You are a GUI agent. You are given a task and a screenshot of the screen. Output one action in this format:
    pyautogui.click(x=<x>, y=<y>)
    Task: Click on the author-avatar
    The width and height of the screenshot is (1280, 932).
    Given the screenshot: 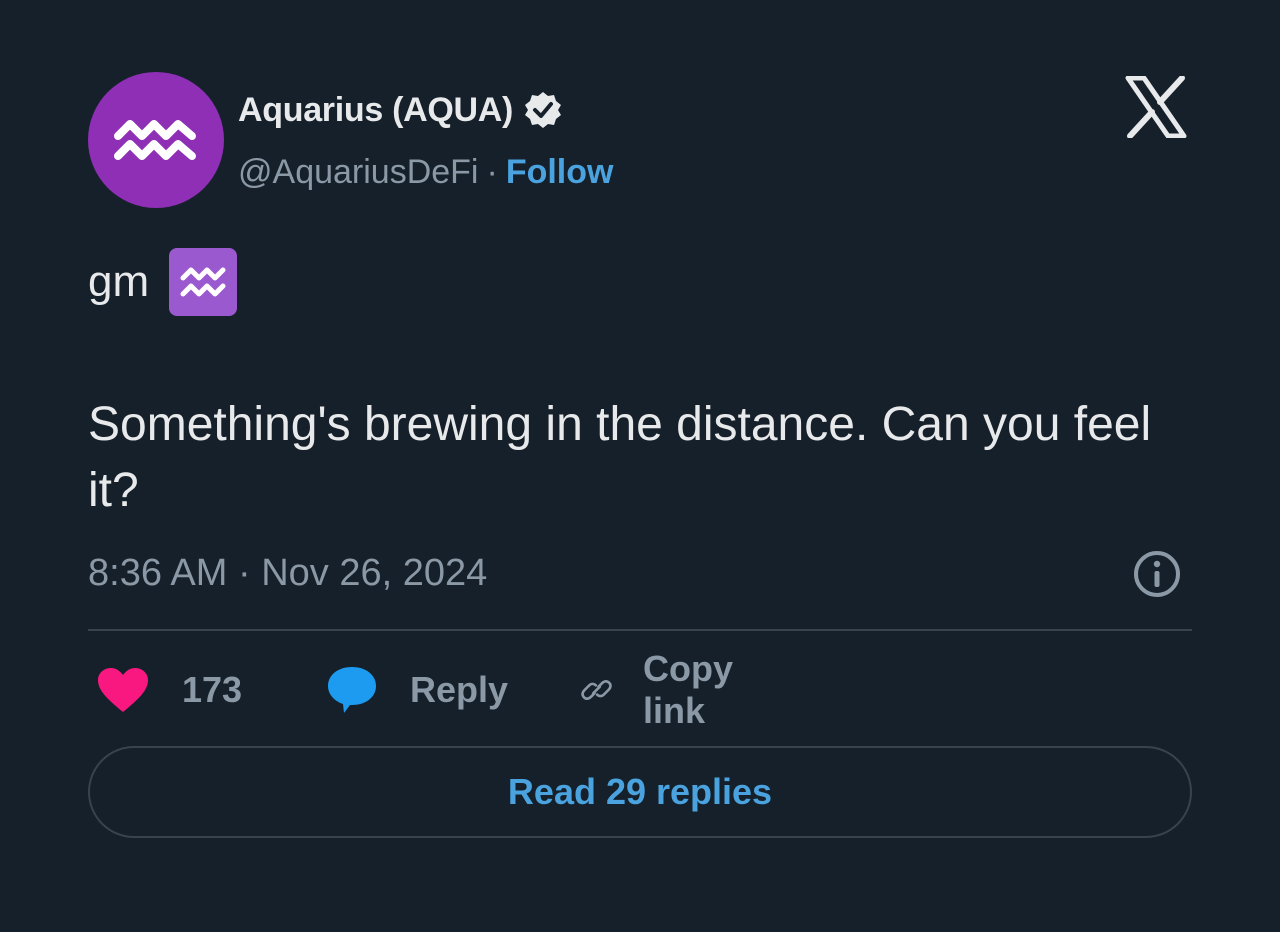 What is the action you would take?
    pyautogui.click(x=156, y=140)
    